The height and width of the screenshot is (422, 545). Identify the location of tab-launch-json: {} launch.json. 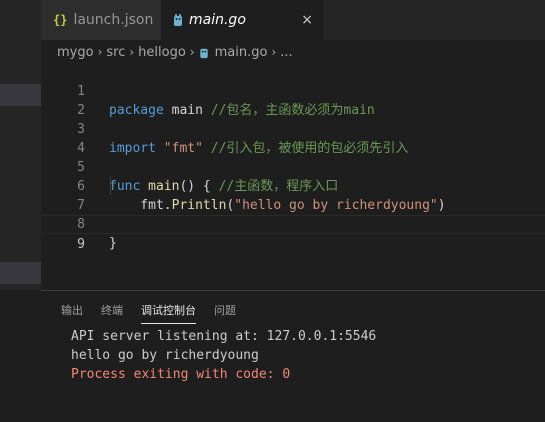
(101, 20).